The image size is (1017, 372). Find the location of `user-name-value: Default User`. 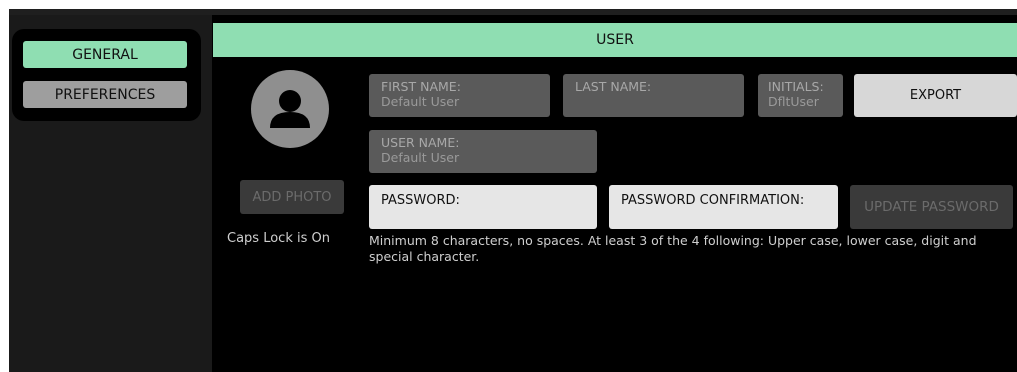

user-name-value: Default User is located at coordinates (420, 157).